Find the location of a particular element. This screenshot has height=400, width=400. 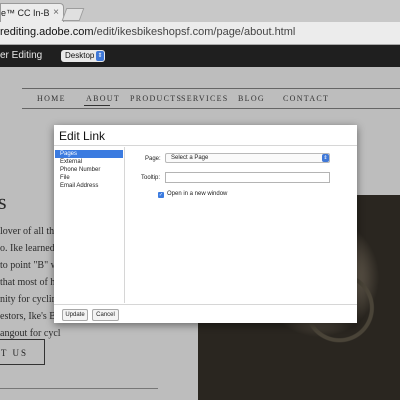

nav-item-blog: BLOG is located at coordinates (251, 98).